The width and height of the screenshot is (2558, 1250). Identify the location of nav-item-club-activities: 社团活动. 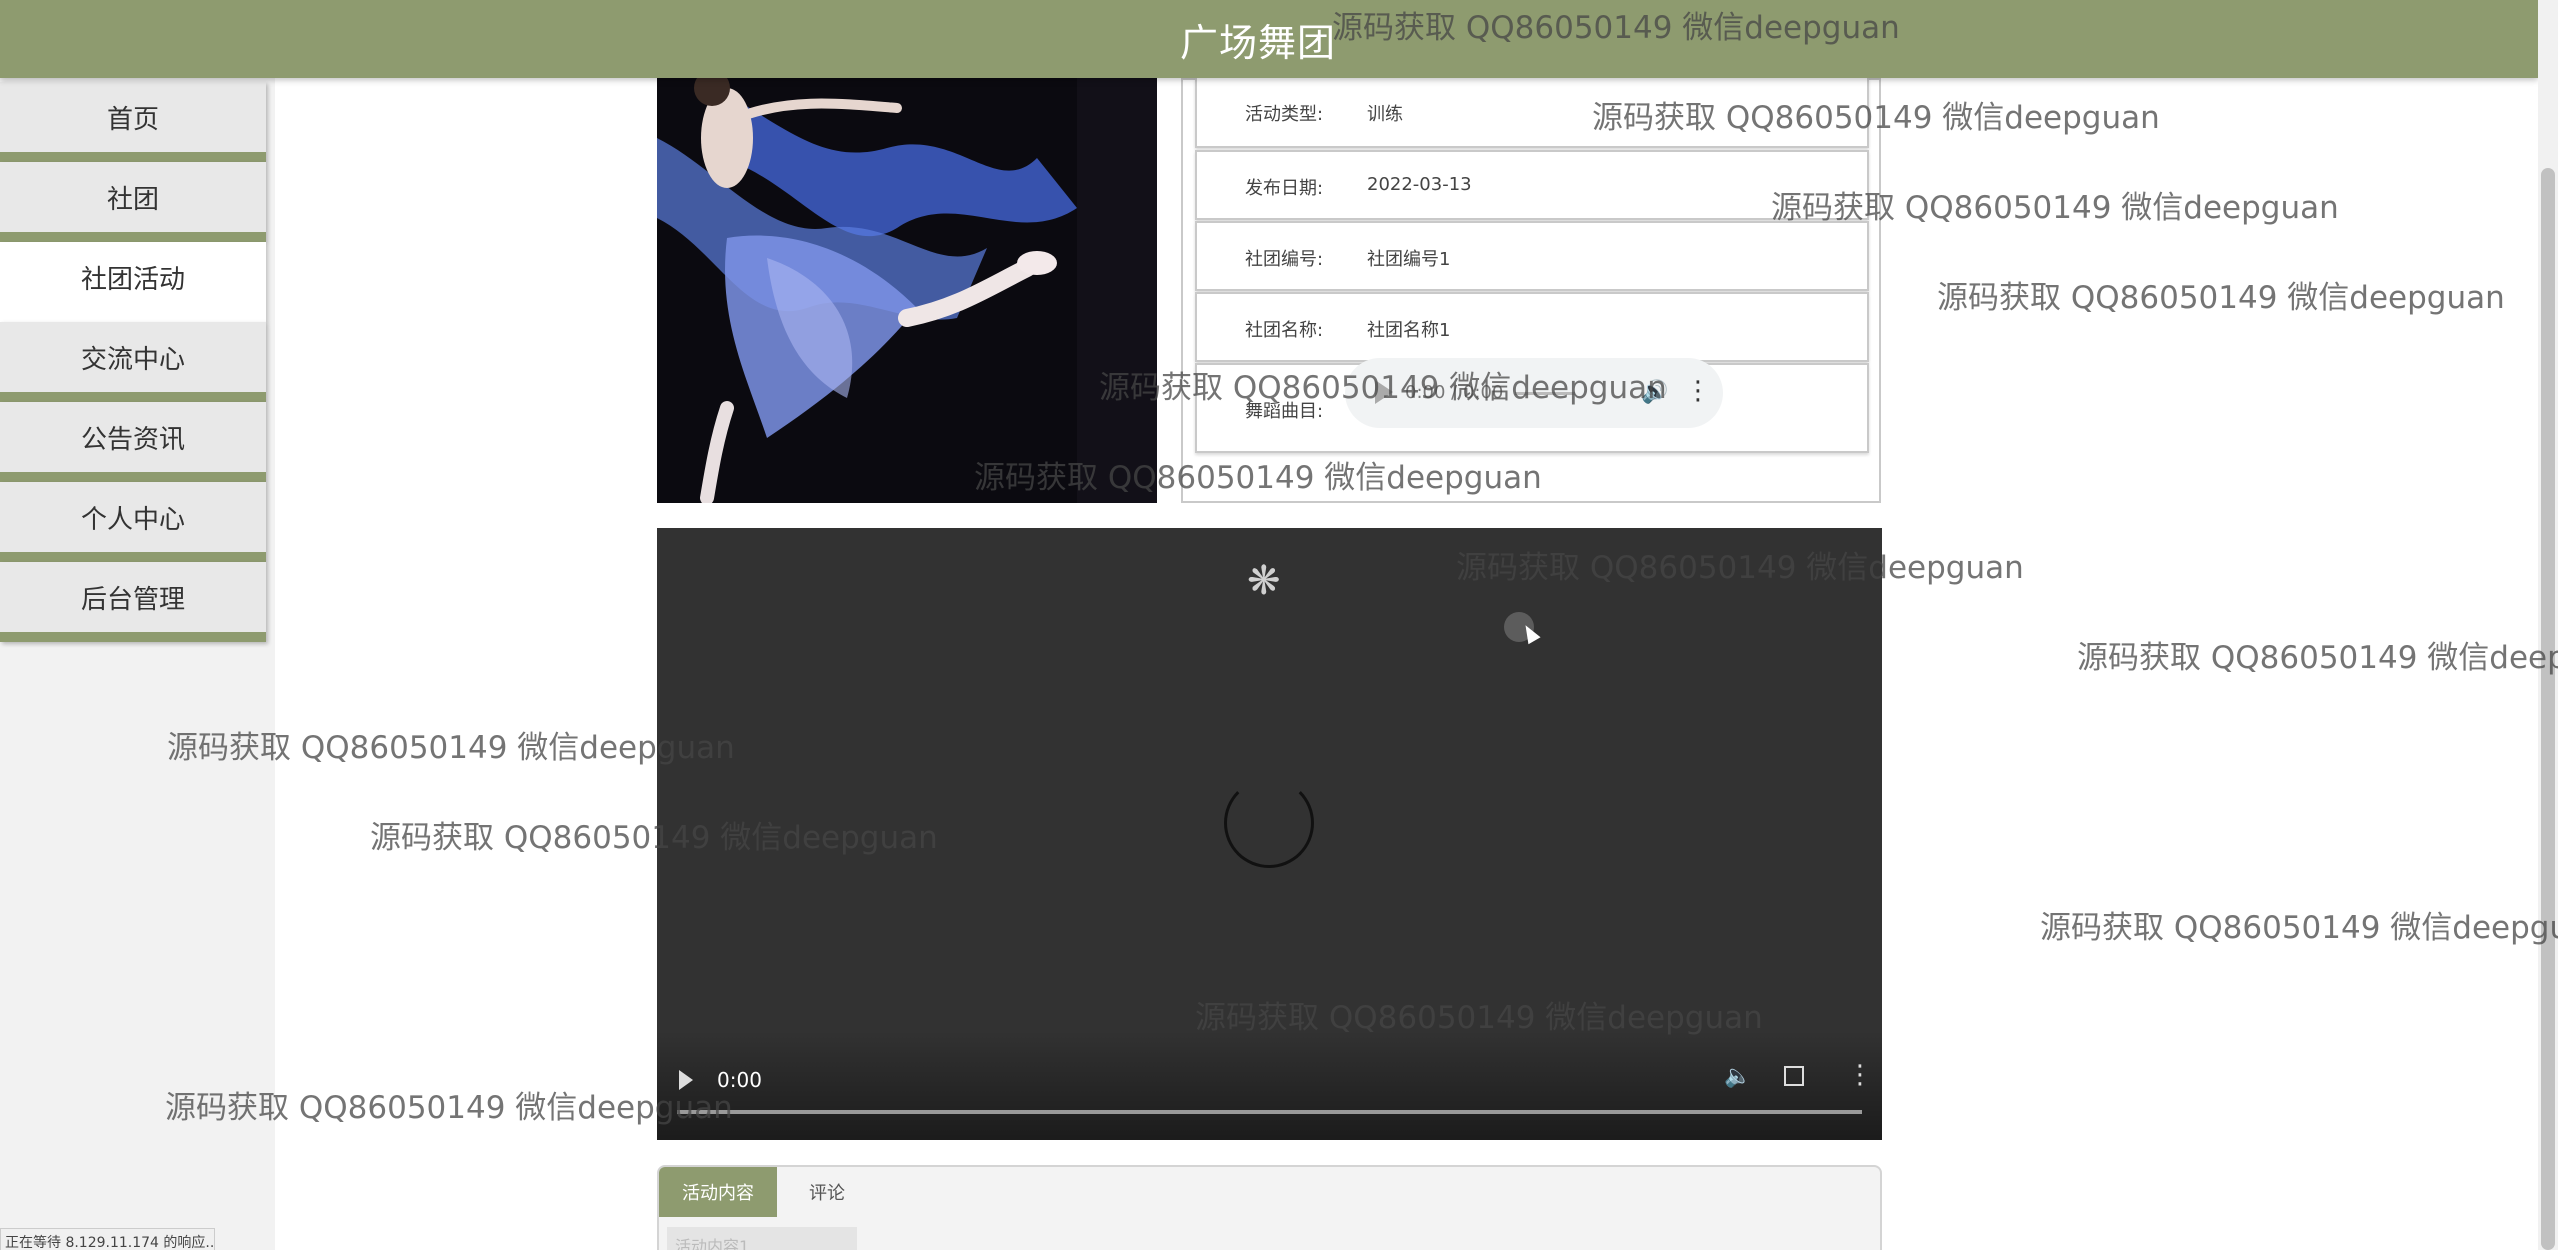
(133, 282).